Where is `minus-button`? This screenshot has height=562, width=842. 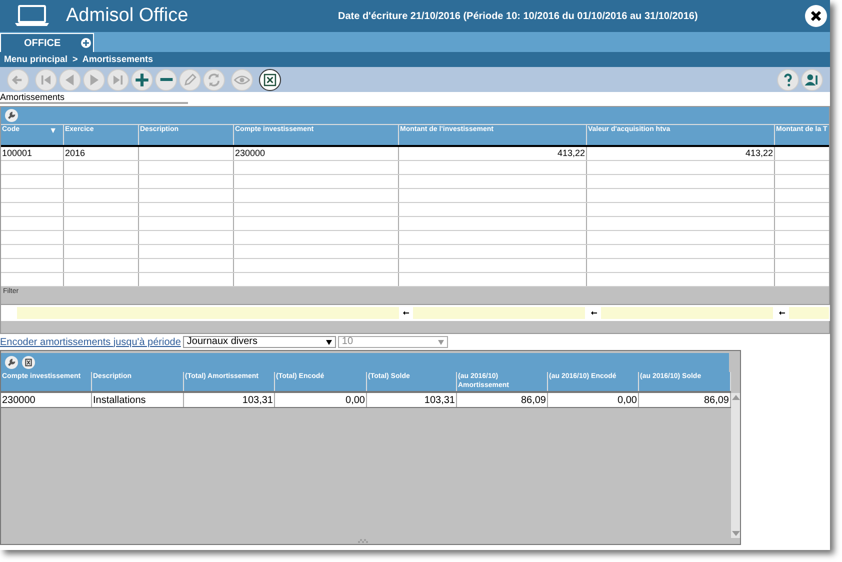
minus-button is located at coordinates (166, 79).